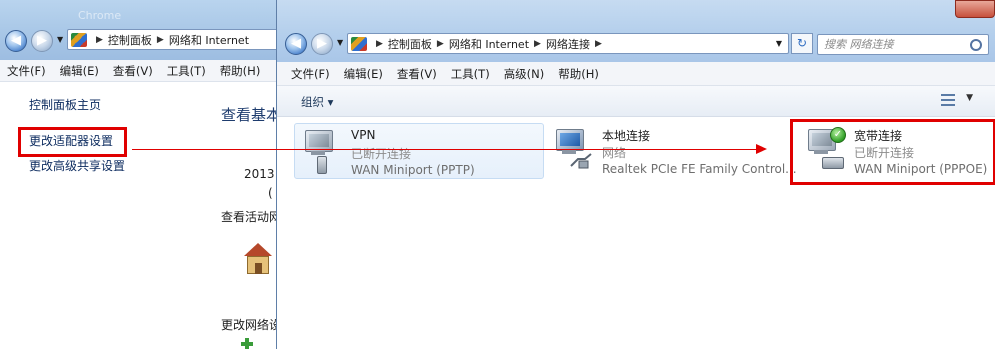 This screenshot has width=995, height=349. I want to click on fg-menu-bar: 文件(F) 编辑(E) 查看(V) 工具(T) 高级(N) 帮助(H), so click(636, 74).